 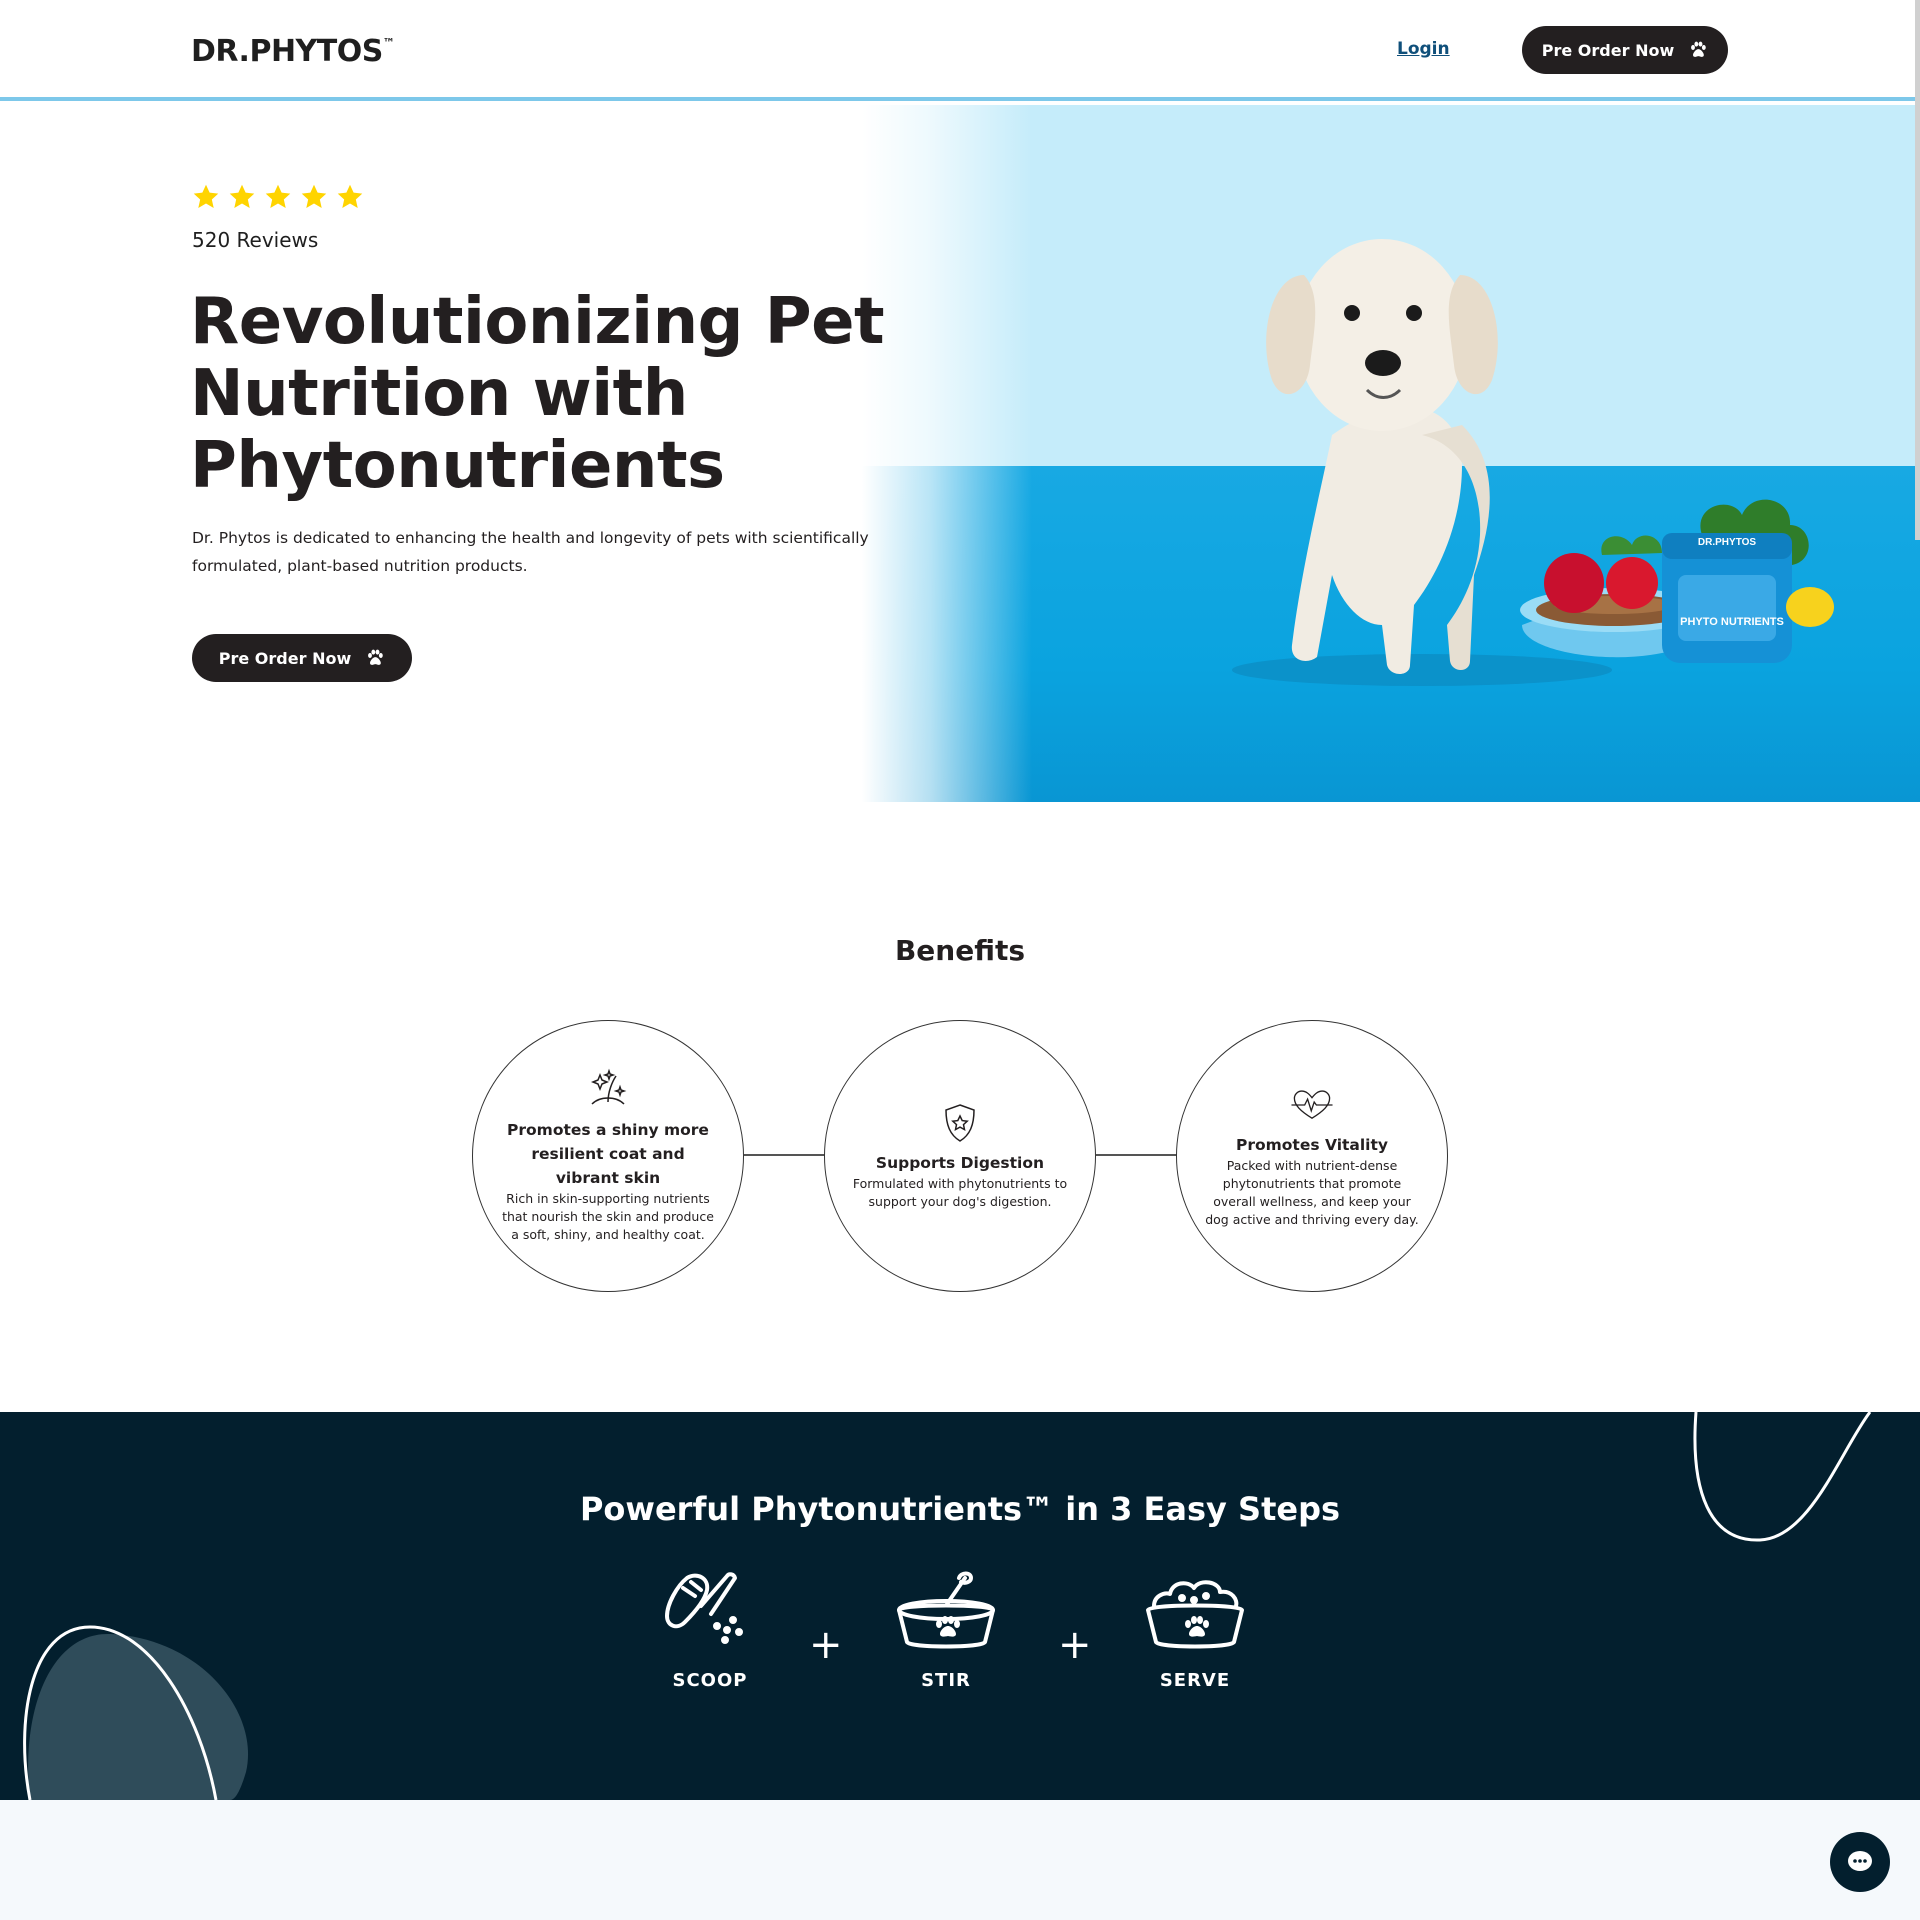 I want to click on step-stir: STIR, so click(x=946, y=1629).